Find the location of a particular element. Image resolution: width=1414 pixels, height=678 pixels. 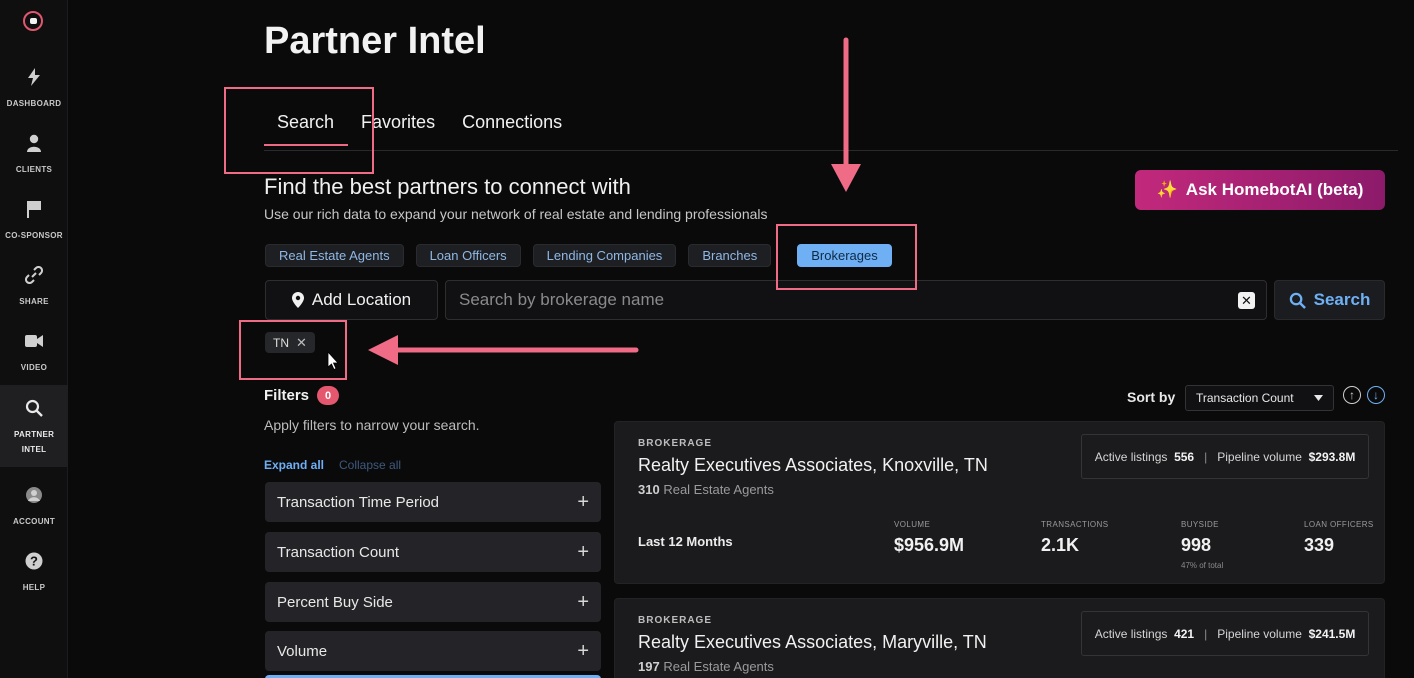

down-arrow-annotation is located at coordinates (846, 114).